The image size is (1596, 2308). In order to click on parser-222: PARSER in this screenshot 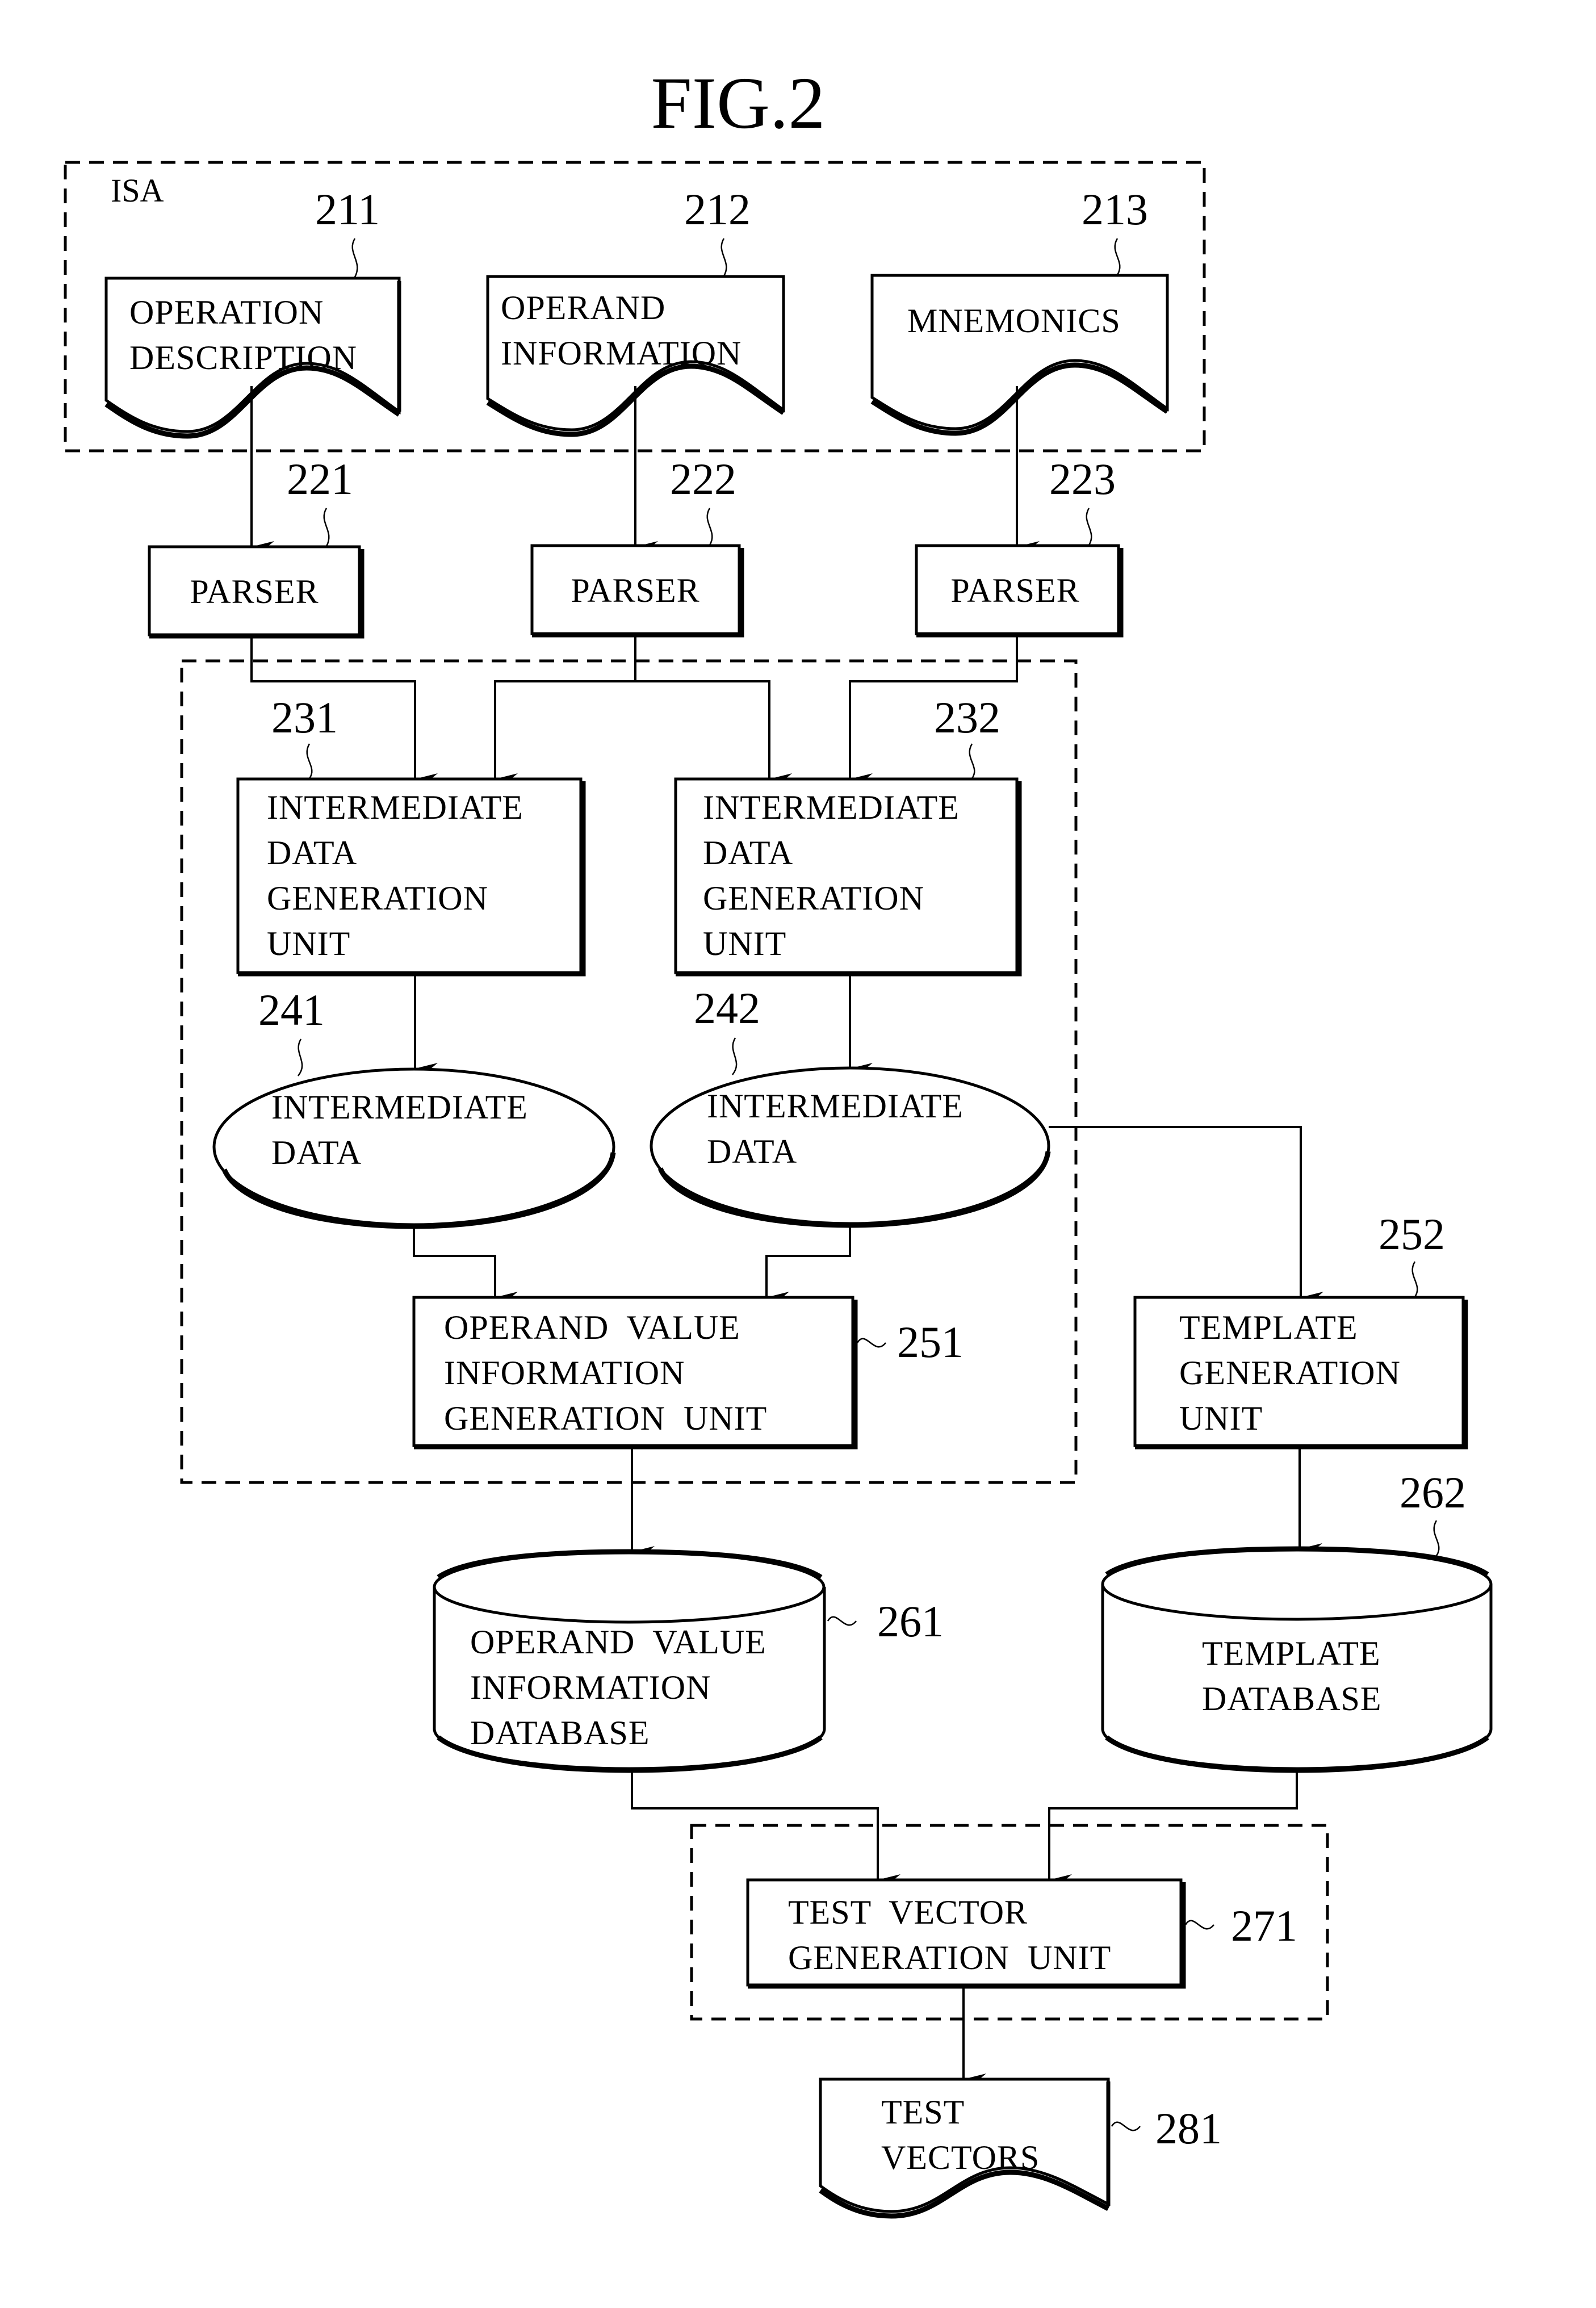, I will do `click(637, 591)`.